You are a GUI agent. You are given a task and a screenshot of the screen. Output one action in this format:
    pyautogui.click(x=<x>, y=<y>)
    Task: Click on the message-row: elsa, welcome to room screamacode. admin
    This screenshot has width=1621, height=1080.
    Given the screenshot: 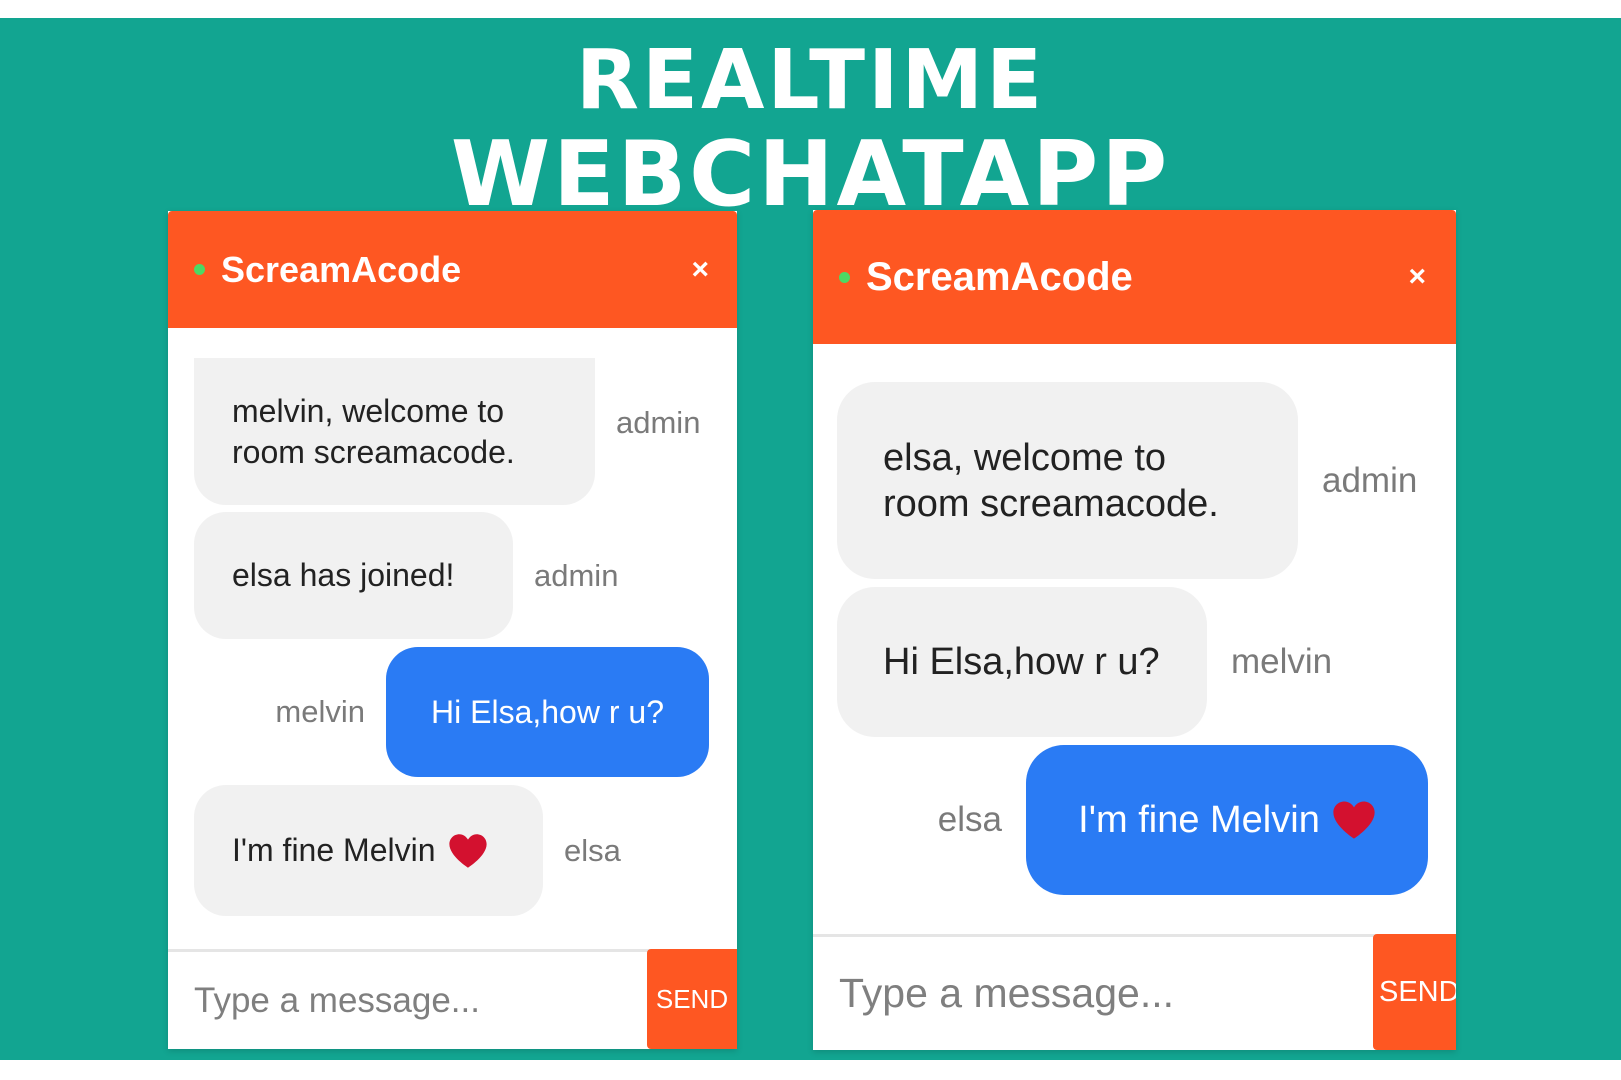 What is the action you would take?
    pyautogui.click(x=1127, y=480)
    